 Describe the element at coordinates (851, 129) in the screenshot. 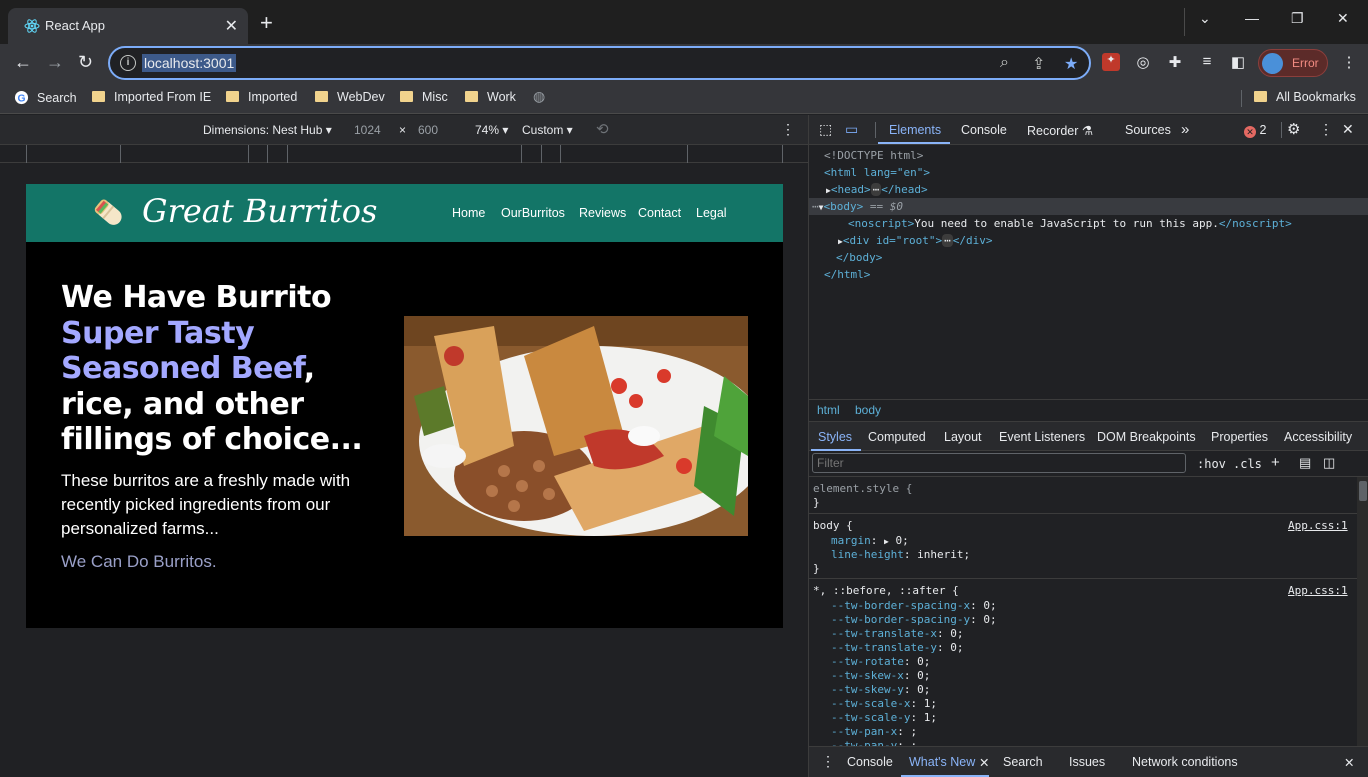

I see `device-toggle-icon: ▭` at that location.